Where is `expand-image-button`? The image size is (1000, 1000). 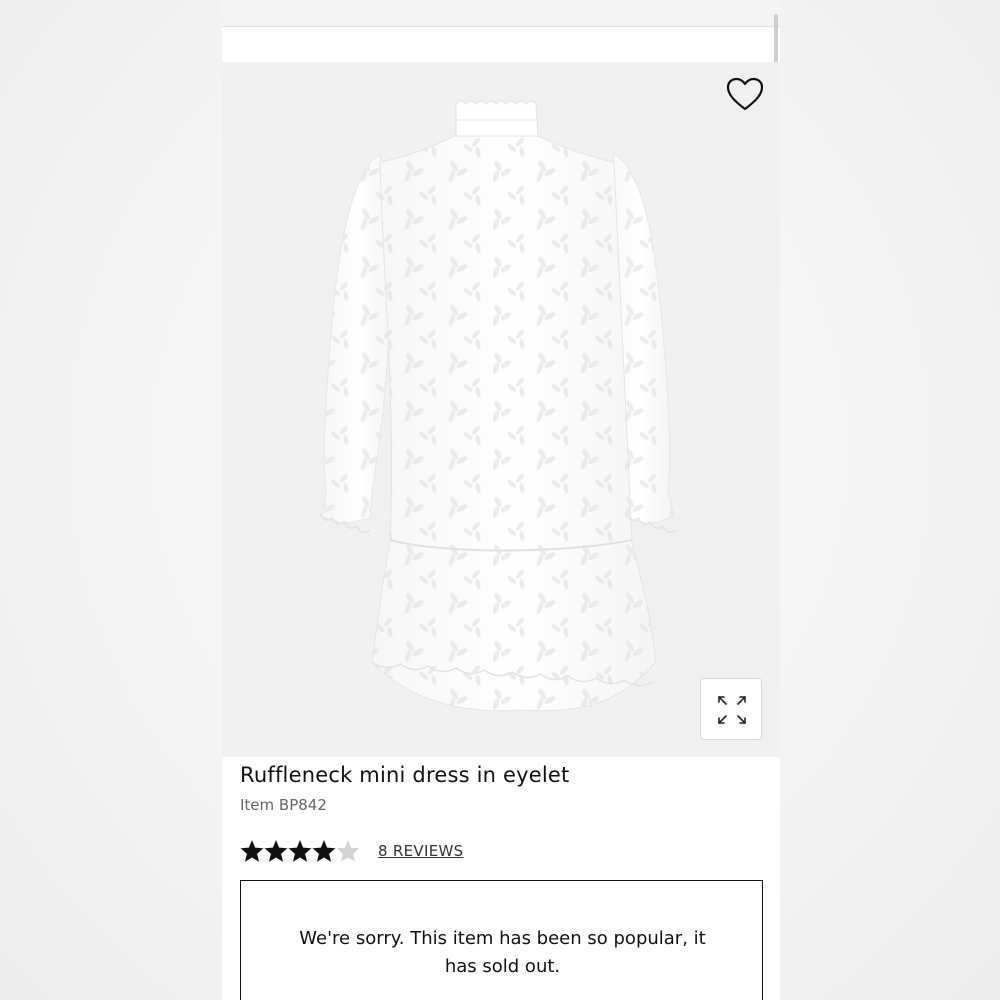 expand-image-button is located at coordinates (731, 709).